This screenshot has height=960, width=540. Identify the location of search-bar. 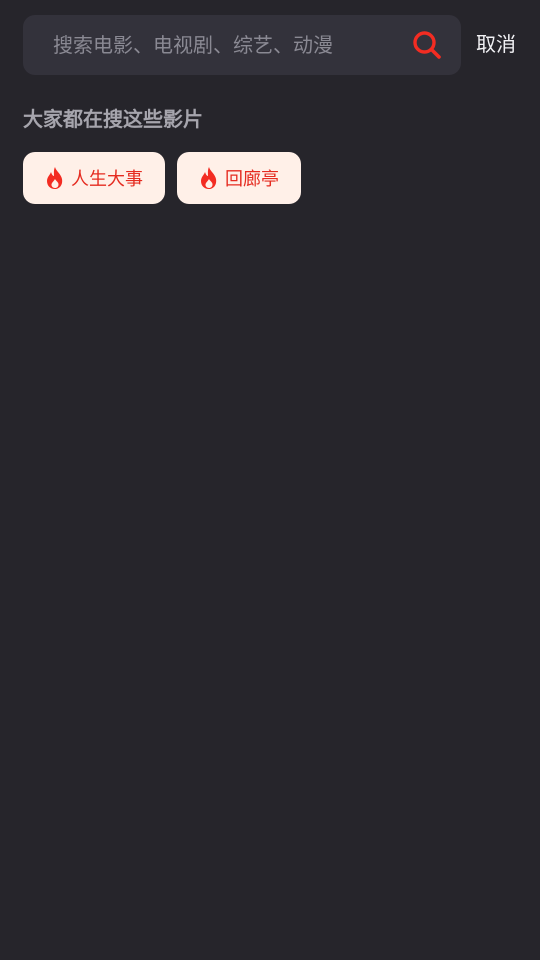
(242, 45).